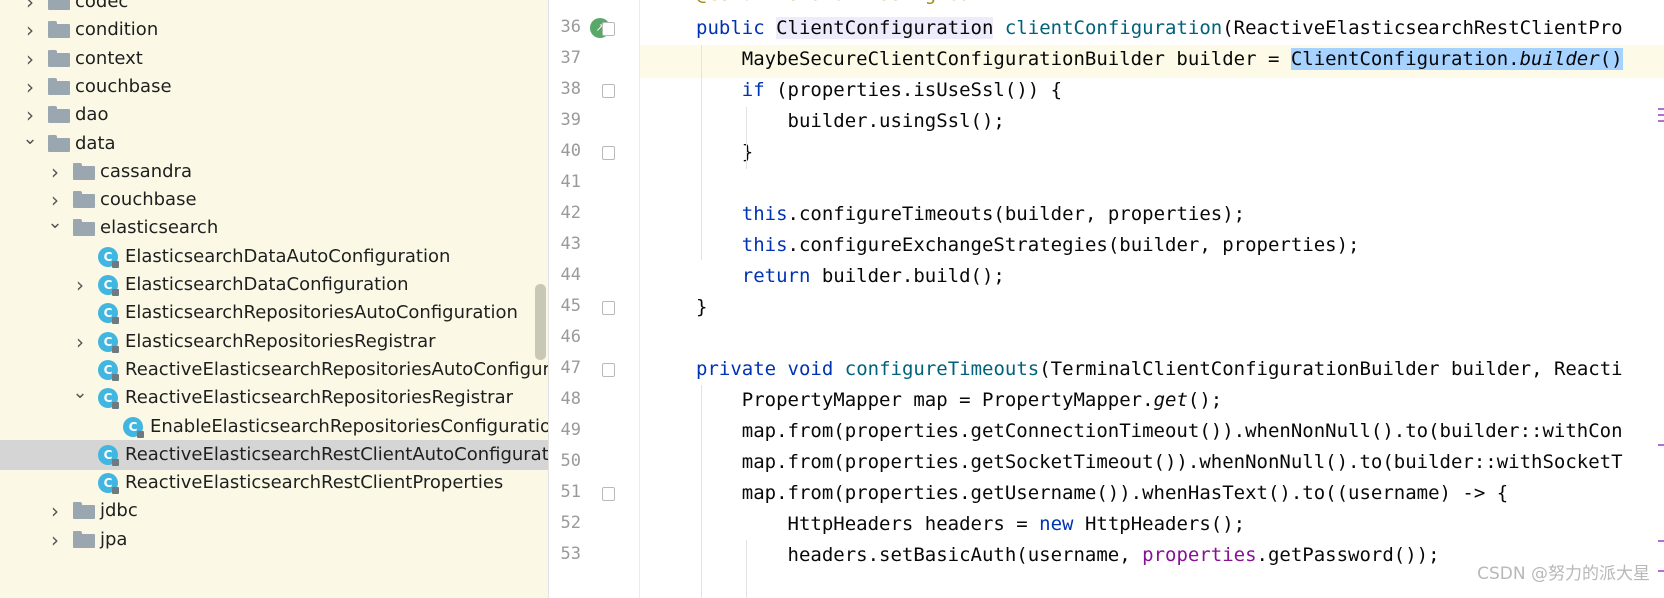 The width and height of the screenshot is (1664, 598). What do you see at coordinates (570, 430) in the screenshot?
I see `line-number: 49` at bounding box center [570, 430].